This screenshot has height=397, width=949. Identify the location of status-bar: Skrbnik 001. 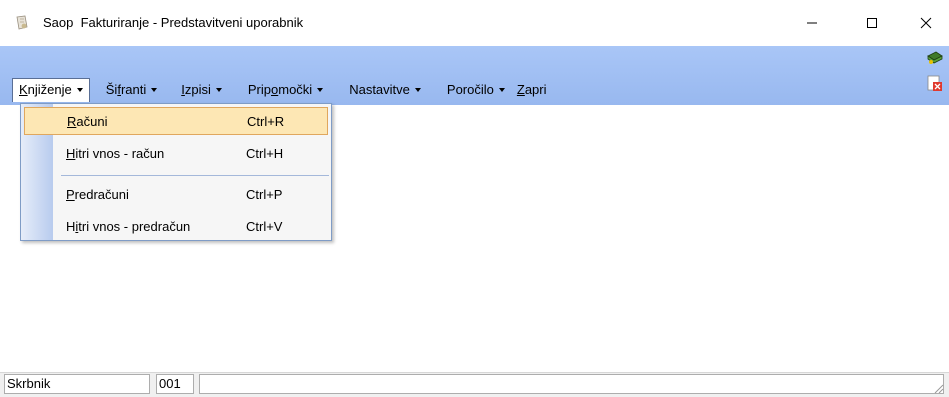
(474, 384).